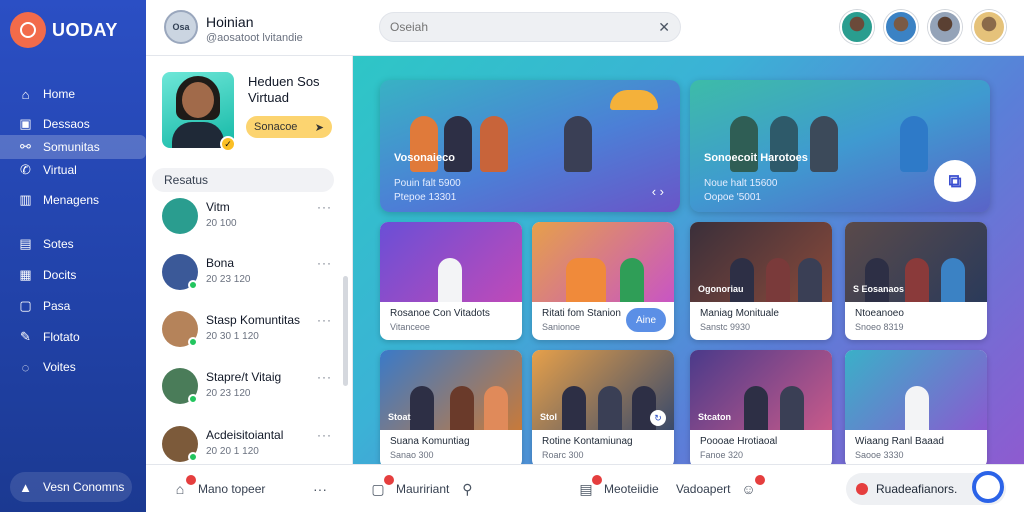 The image size is (1024, 512). I want to click on bottom-item-meoteiidie: ▤ Meoteiidie, so click(617, 487).